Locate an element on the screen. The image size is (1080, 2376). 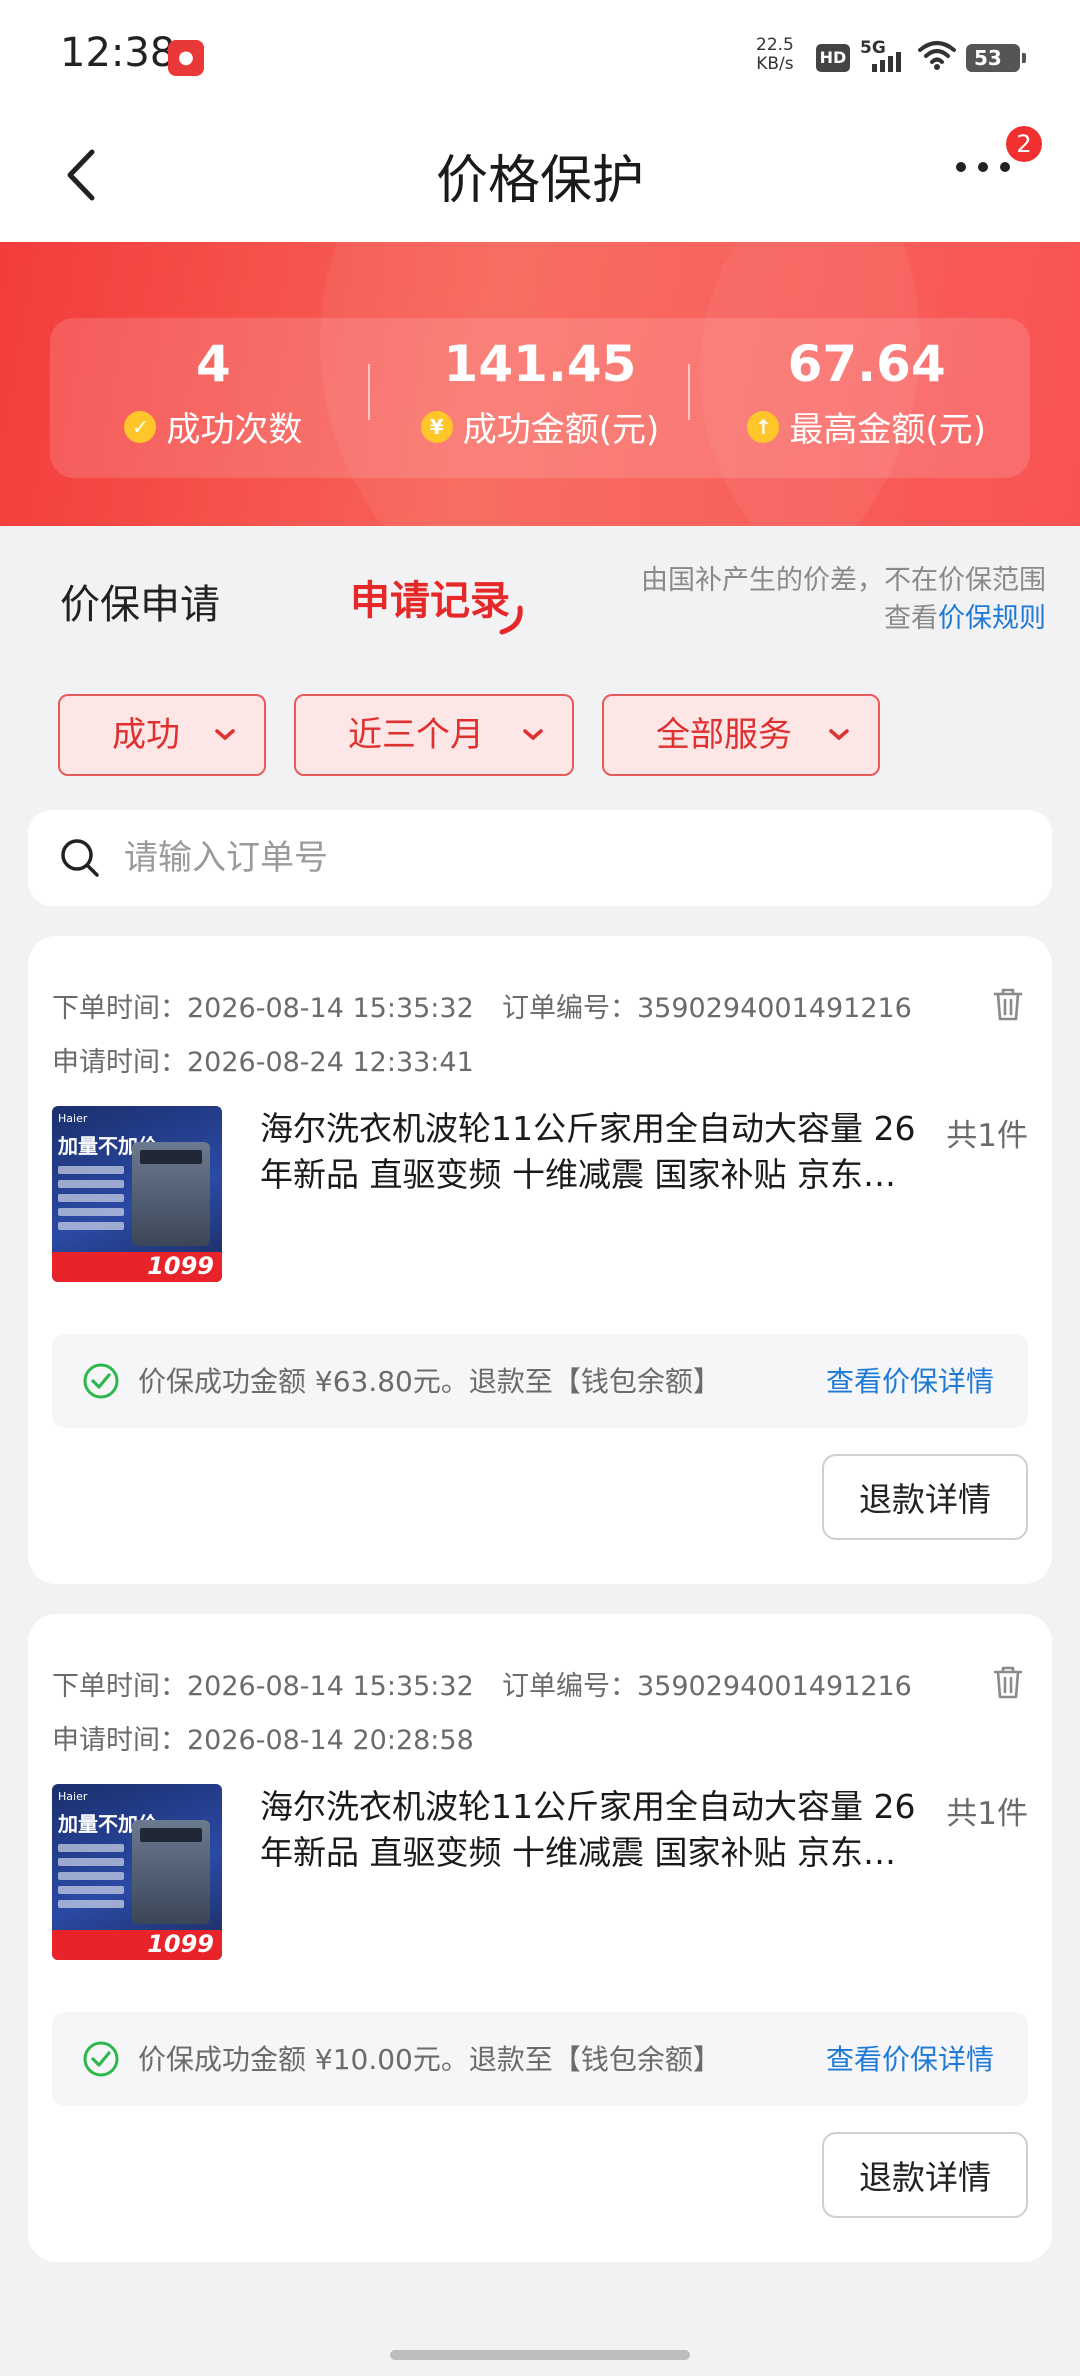
search-box is located at coordinates (540, 858).